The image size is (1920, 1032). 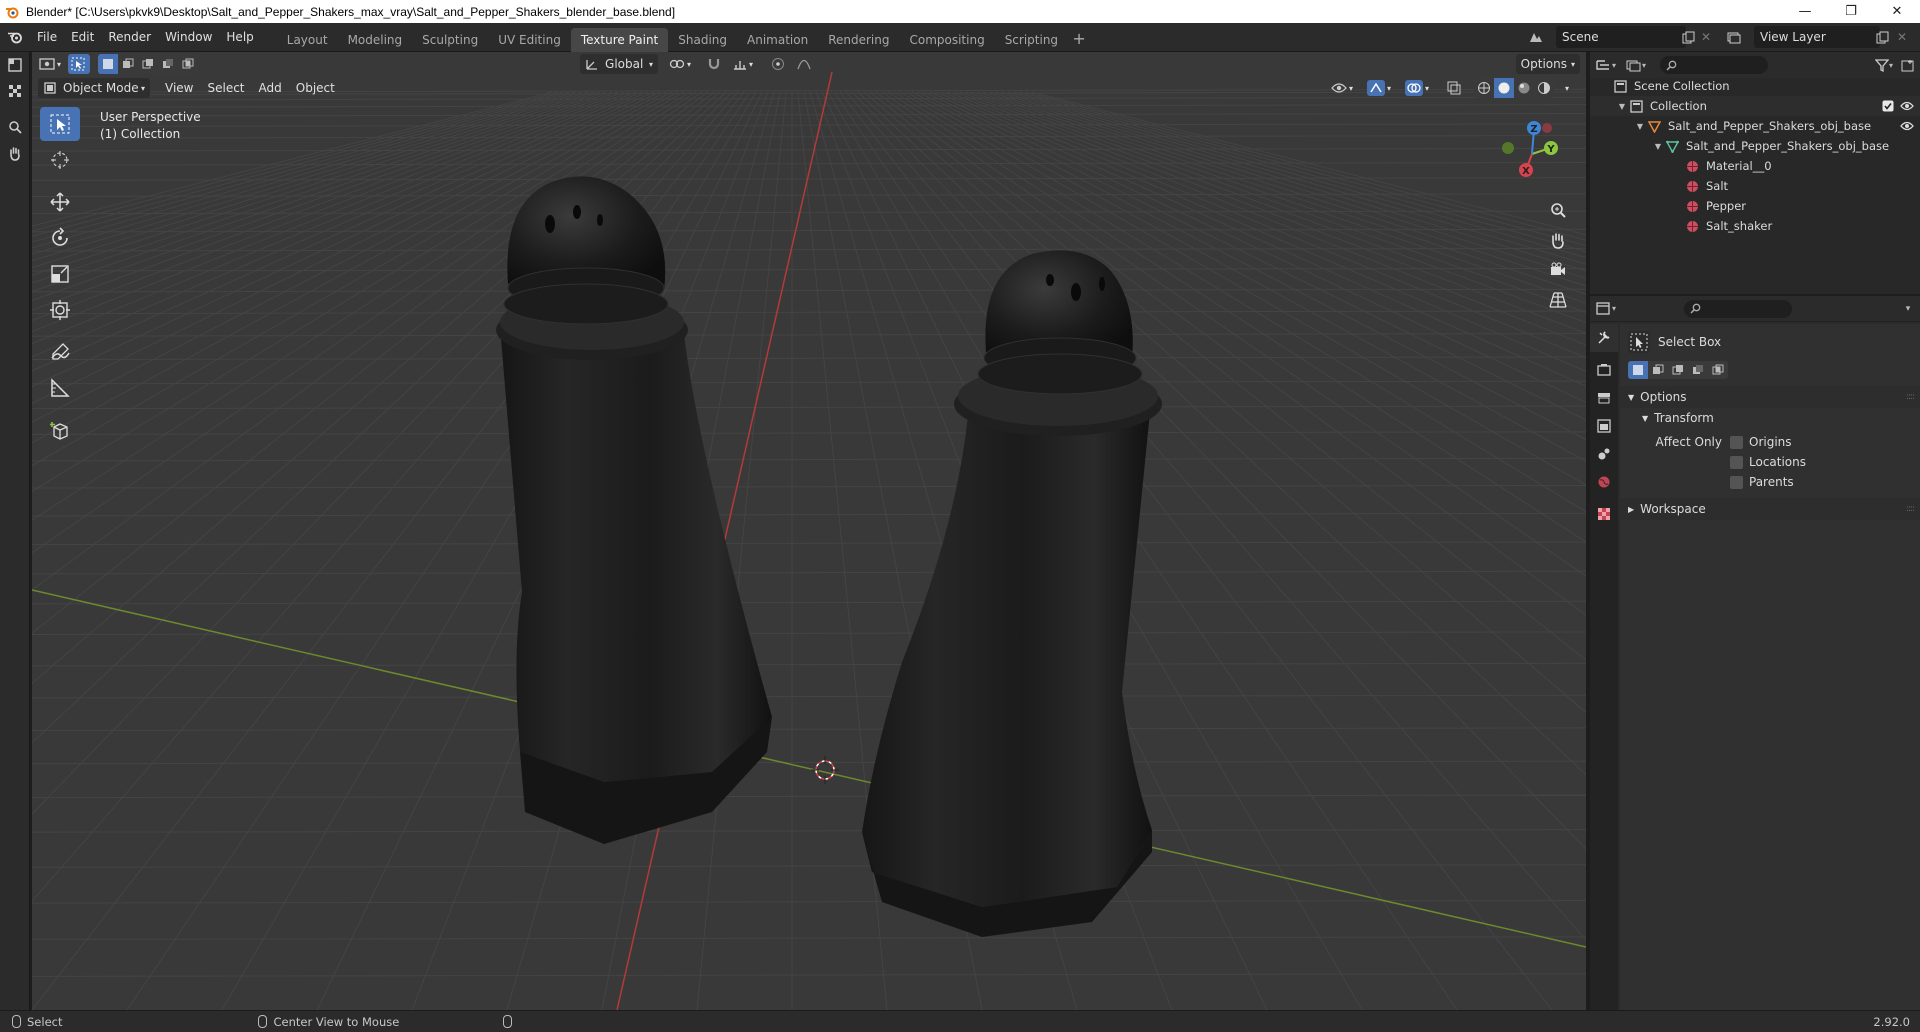 What do you see at coordinates (307, 40) in the screenshot?
I see `tab-layout: Layout` at bounding box center [307, 40].